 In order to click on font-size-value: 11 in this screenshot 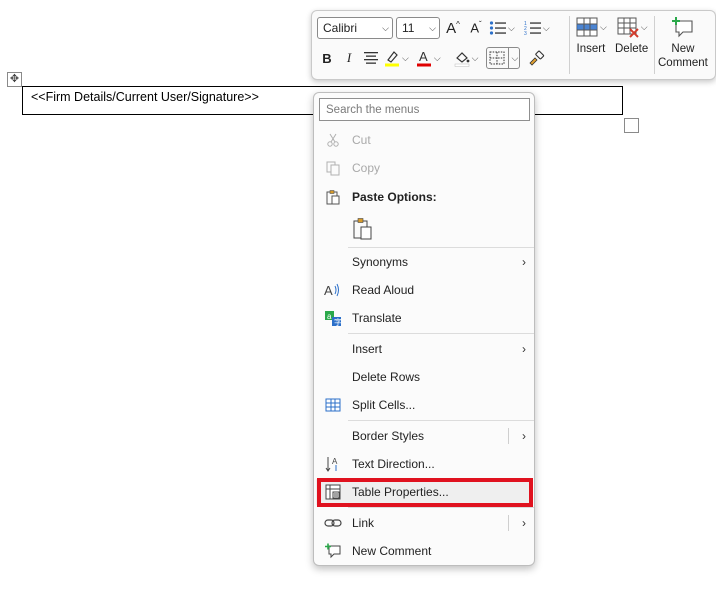, I will do `click(408, 28)`.